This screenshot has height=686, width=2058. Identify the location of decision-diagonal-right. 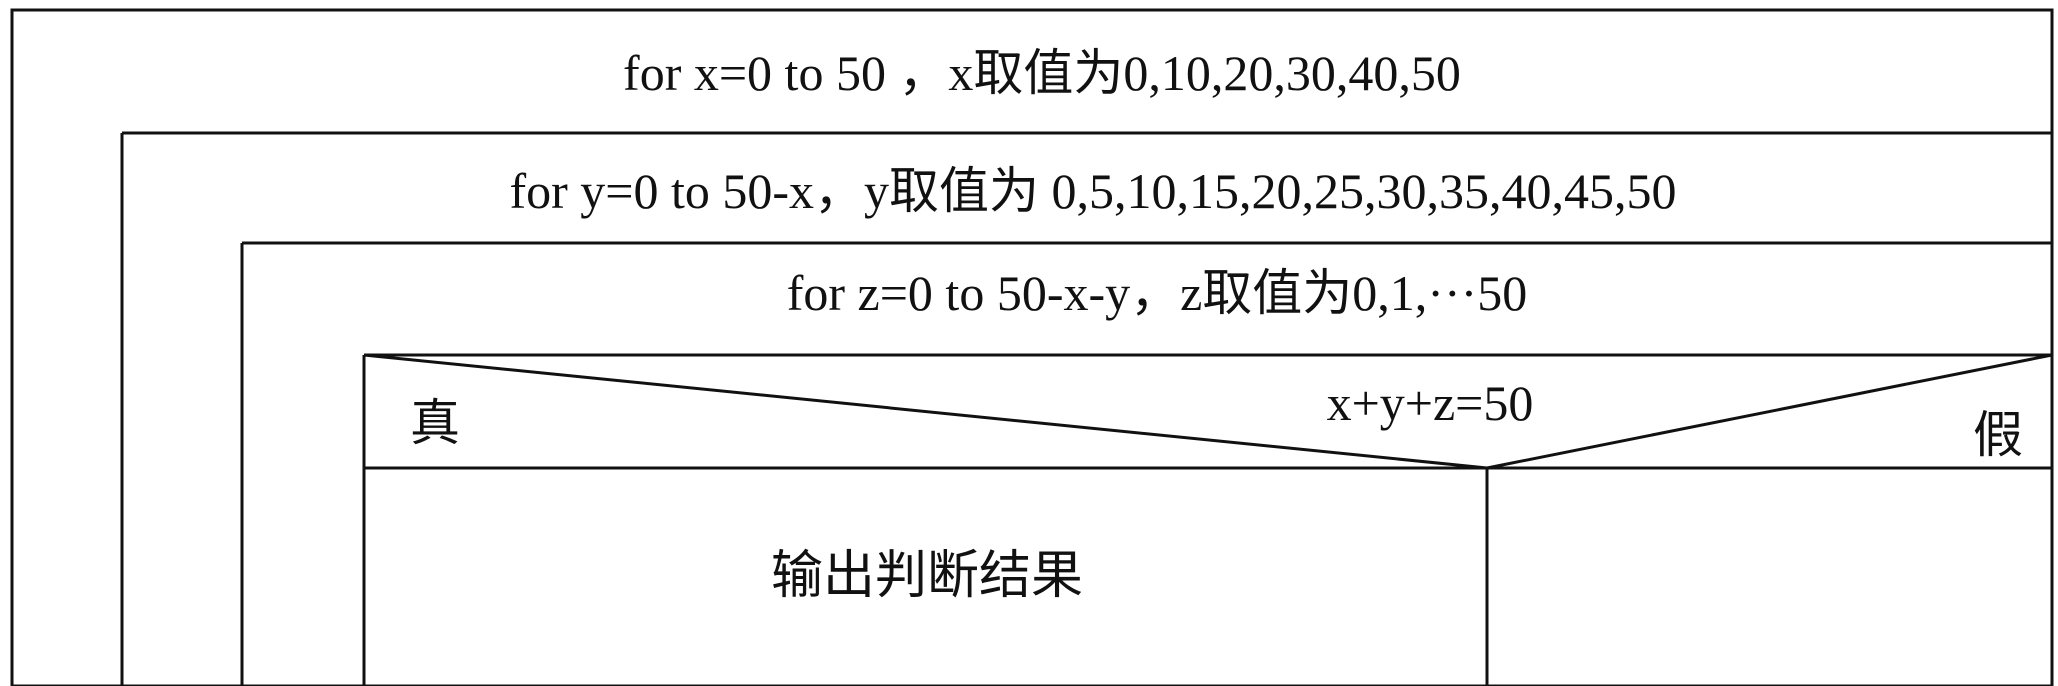
(1769, 411).